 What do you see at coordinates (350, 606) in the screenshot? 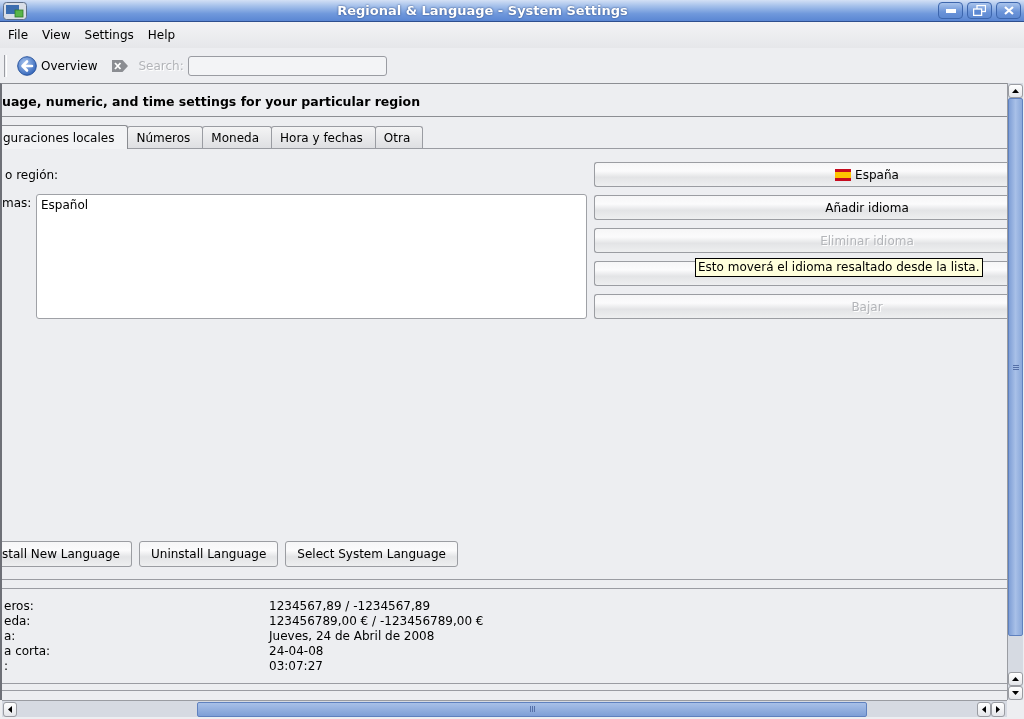
I see `example-value: 1234567,89 / -1234567,89` at bounding box center [350, 606].